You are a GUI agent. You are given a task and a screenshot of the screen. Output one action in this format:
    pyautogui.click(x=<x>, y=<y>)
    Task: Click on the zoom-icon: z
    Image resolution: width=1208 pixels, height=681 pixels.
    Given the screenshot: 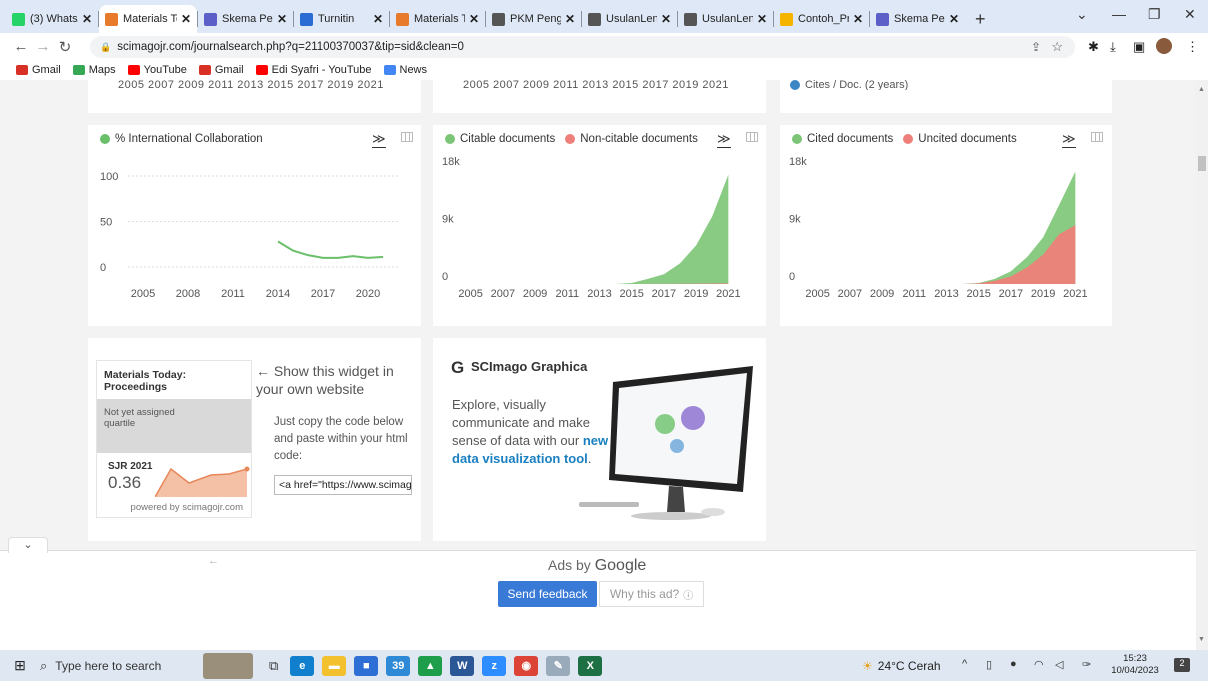 What is the action you would take?
    pyautogui.click(x=494, y=665)
    